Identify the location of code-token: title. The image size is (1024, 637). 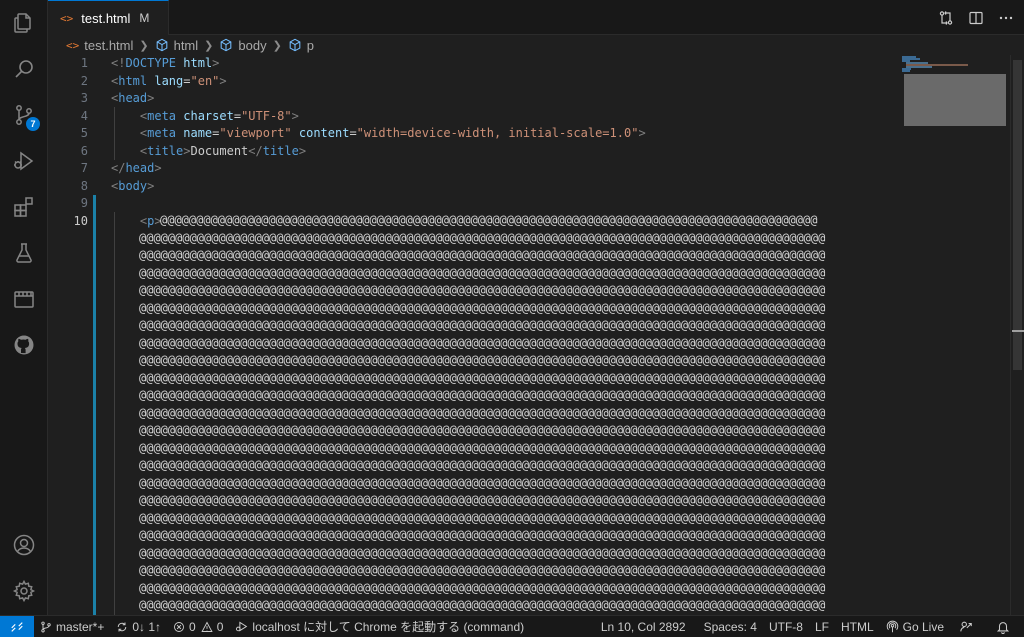
(280, 150).